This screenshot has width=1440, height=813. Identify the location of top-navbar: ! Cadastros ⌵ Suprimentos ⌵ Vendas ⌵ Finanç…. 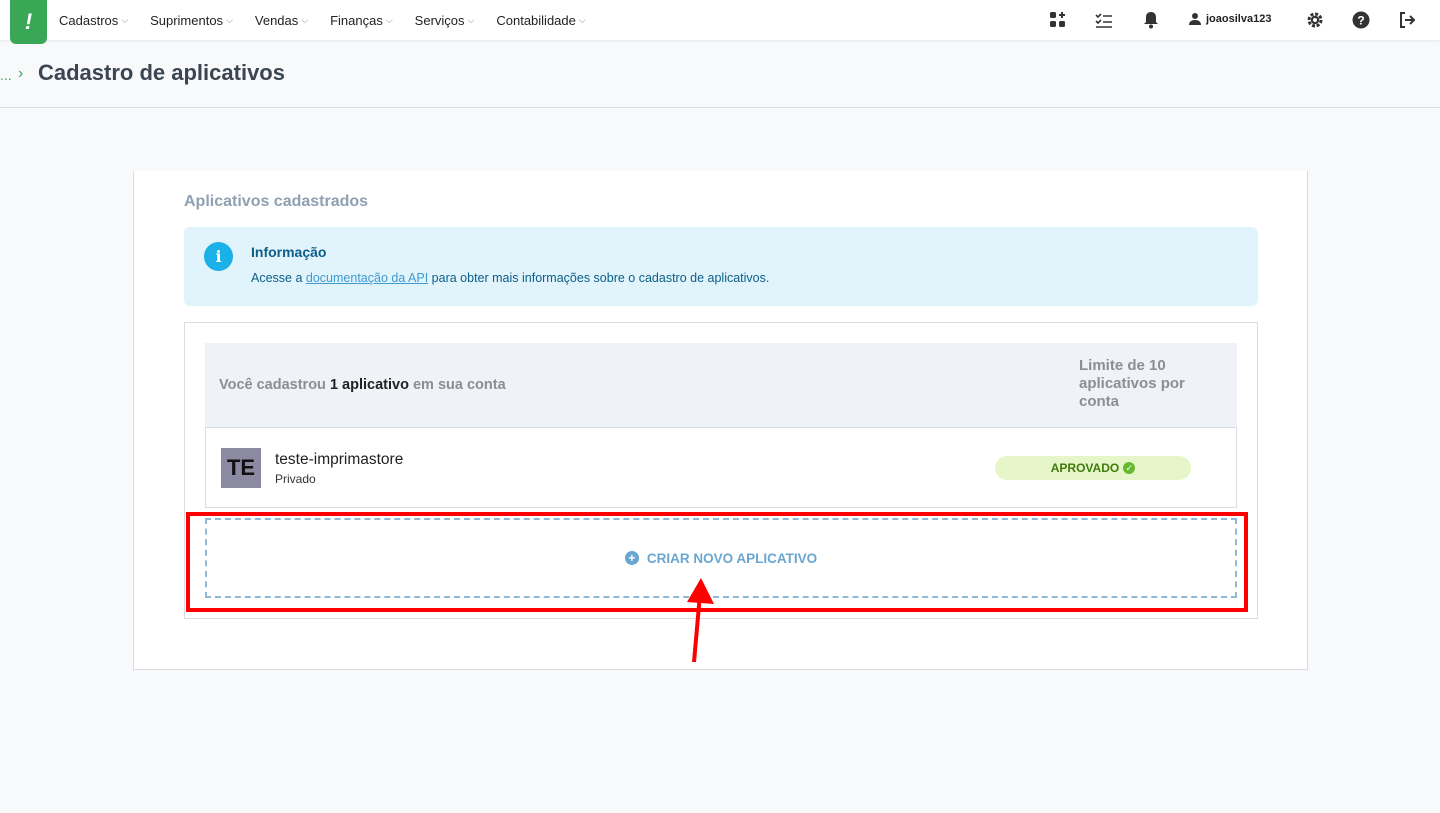
(720, 22).